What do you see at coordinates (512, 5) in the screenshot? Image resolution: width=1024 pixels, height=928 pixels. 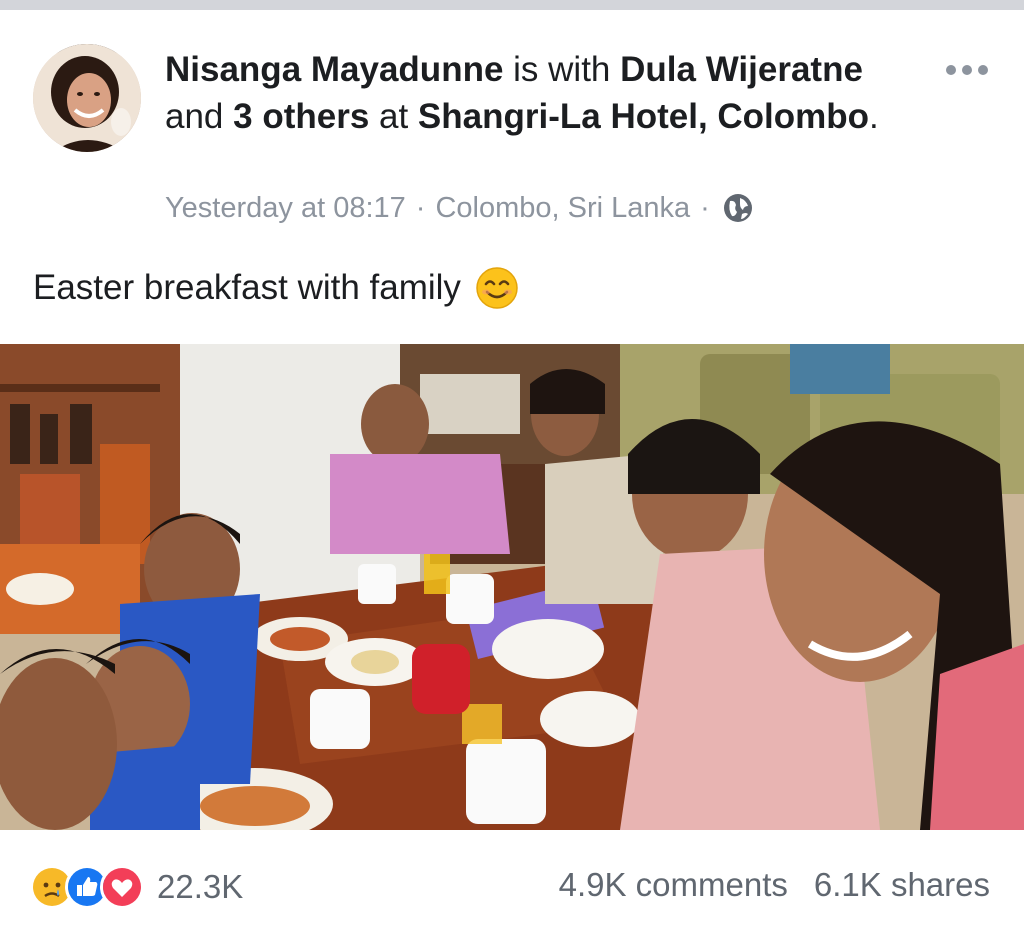 I see `top-divider` at bounding box center [512, 5].